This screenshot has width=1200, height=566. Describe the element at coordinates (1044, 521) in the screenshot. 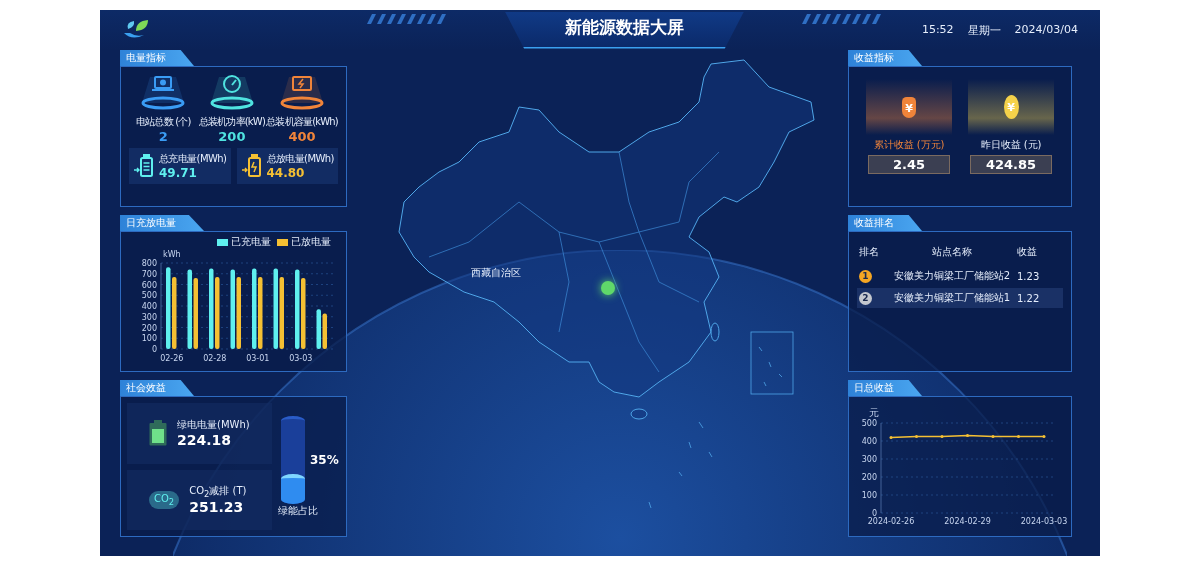

I see `axis-tick: 2024-03-03` at that location.